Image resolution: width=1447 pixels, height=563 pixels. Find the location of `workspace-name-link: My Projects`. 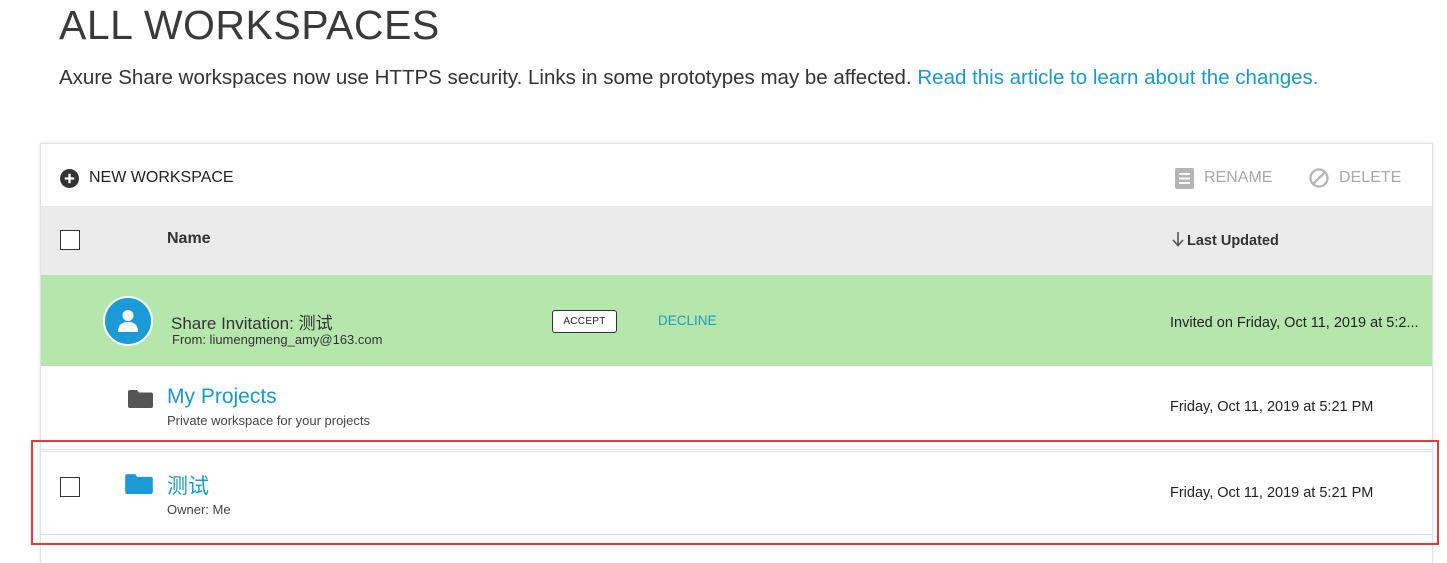

workspace-name-link: My Projects is located at coordinates (222, 397).